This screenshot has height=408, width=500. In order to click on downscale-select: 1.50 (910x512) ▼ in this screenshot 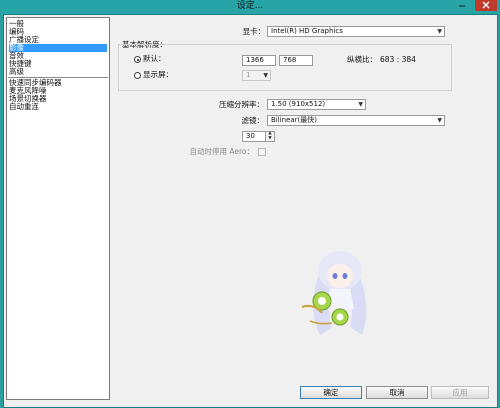, I will do `click(316, 104)`.